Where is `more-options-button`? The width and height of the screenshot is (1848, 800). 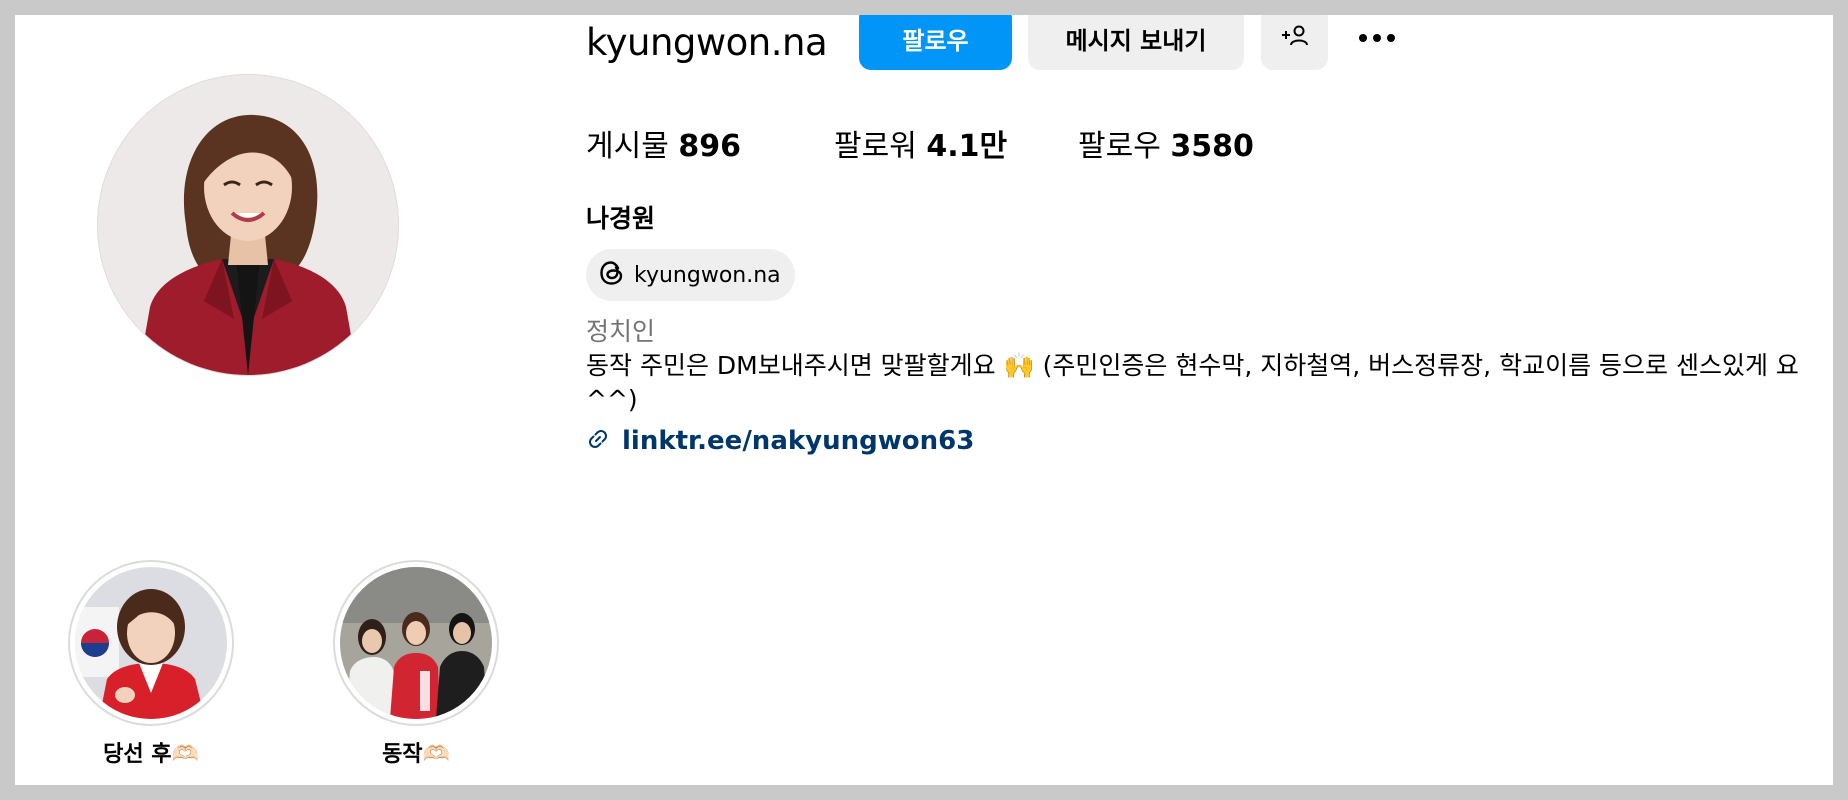
more-options-button is located at coordinates (1377, 38).